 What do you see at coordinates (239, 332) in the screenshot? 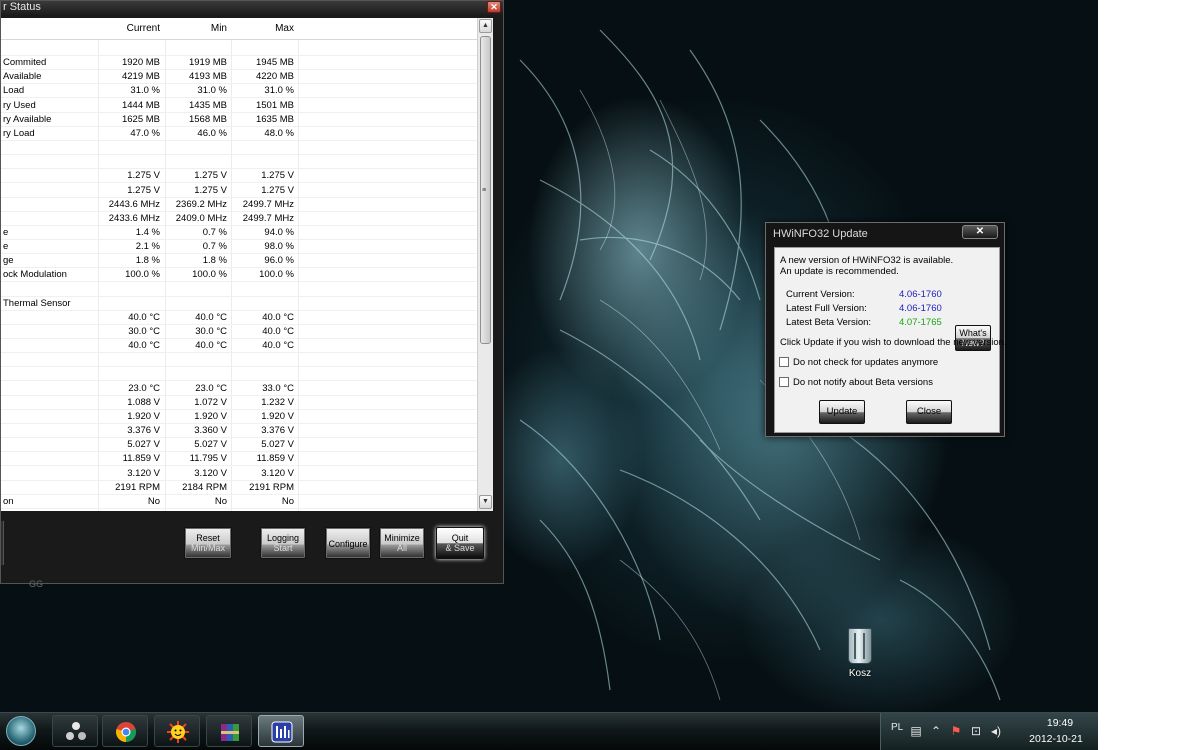
I see `sensor-row: 30.0 °C 30.0 °C 40.0 °C` at bounding box center [239, 332].